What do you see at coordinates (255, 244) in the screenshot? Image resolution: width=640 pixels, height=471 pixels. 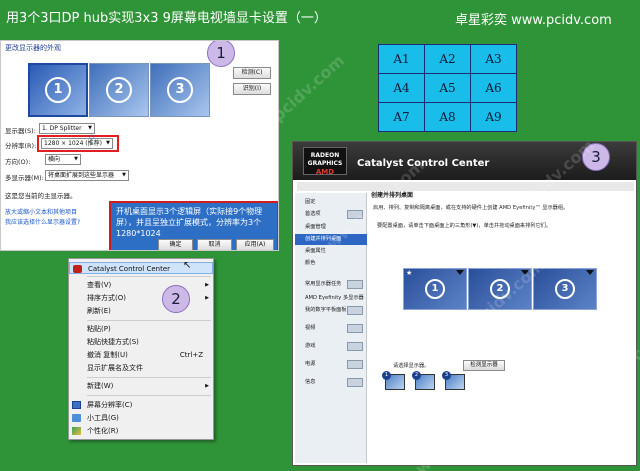 I see `apply-button: 应用(A)` at bounding box center [255, 244].